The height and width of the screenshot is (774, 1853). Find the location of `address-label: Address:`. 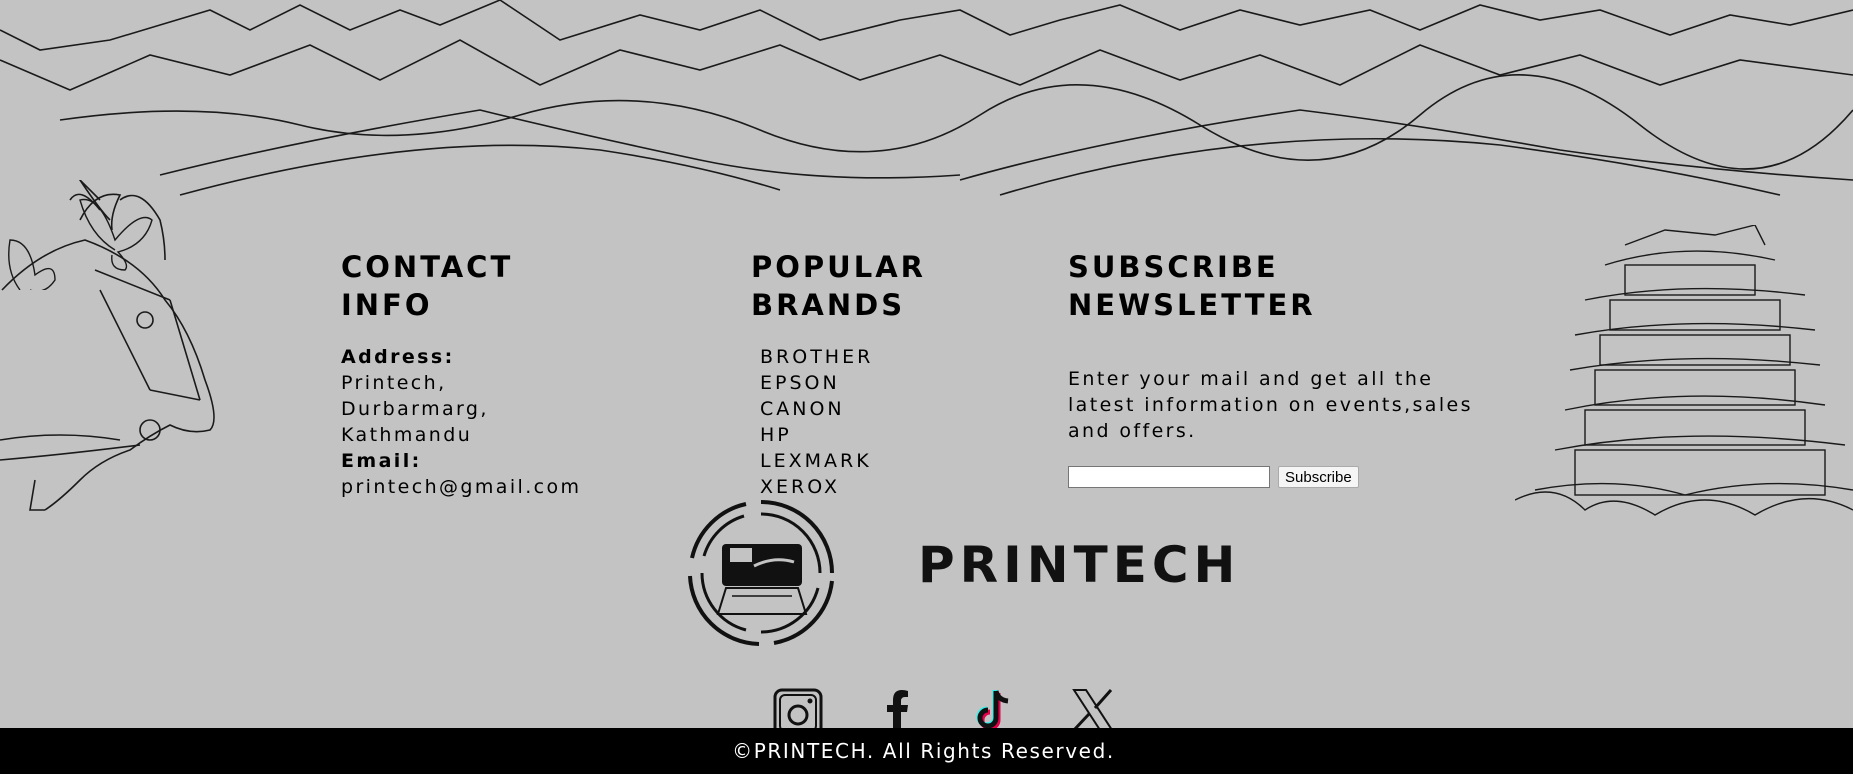

address-label: Address: is located at coordinates (398, 357).